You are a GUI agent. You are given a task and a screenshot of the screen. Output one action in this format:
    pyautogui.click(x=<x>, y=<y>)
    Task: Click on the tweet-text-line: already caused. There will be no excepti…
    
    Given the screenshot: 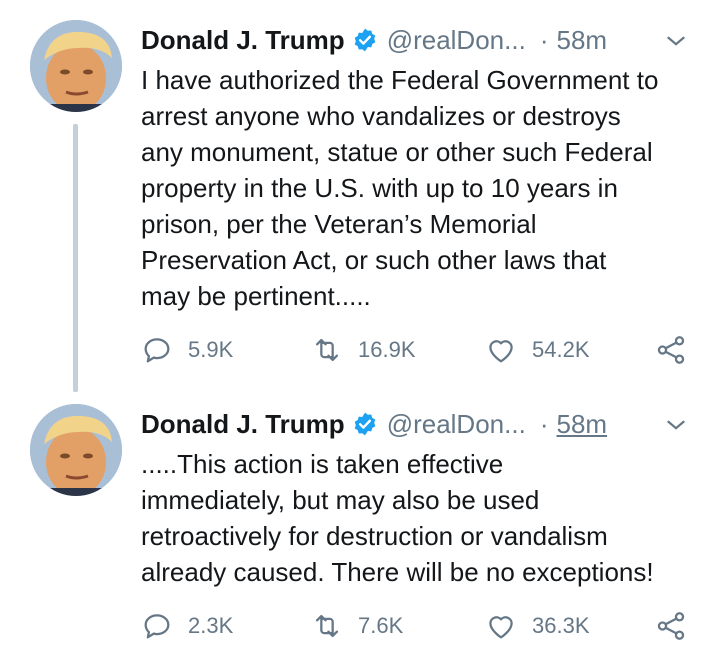 What is the action you would take?
    pyautogui.click(x=397, y=572)
    